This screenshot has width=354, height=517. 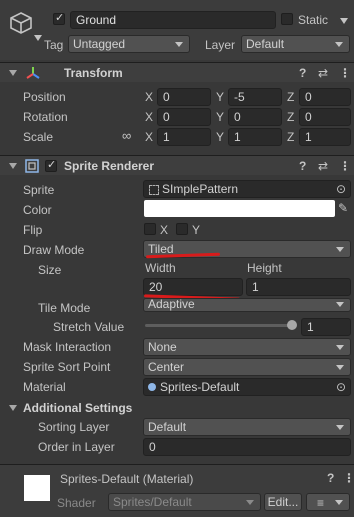 What do you see at coordinates (247, 367) in the screenshot?
I see `sprite-sort-point-dropdown: Center` at bounding box center [247, 367].